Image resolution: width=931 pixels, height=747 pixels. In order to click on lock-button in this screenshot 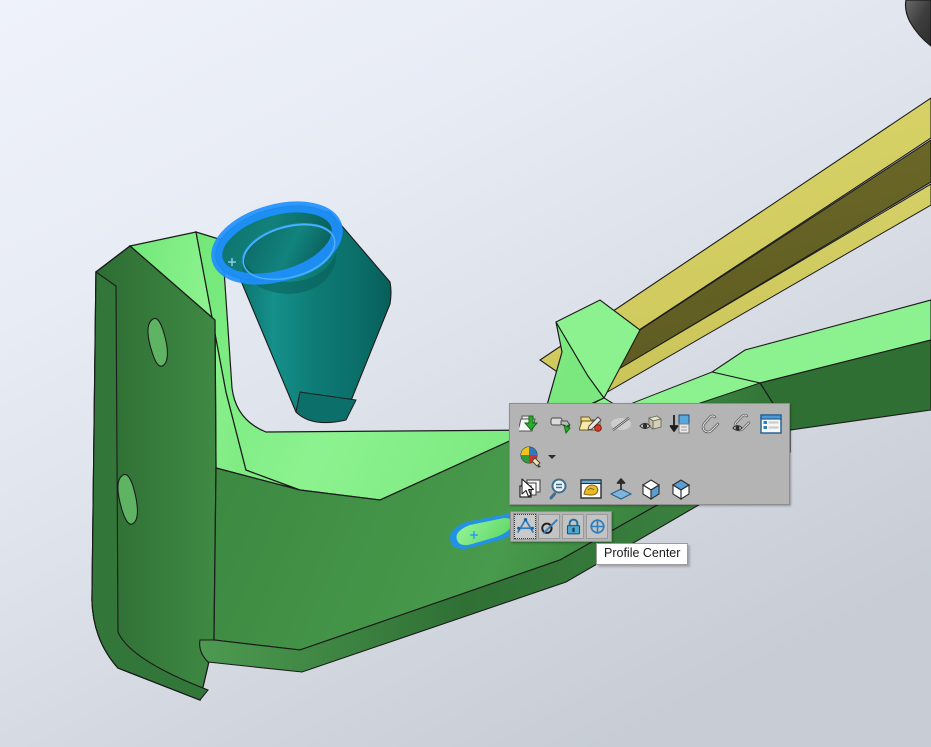, I will do `click(573, 526)`.